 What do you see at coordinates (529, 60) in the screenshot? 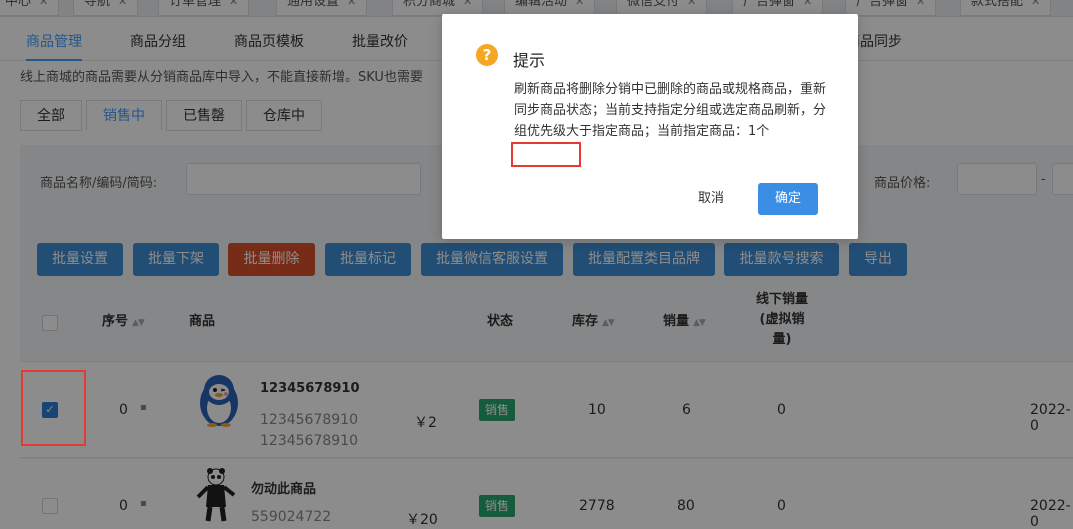
I see `dialog-title: 提示` at bounding box center [529, 60].